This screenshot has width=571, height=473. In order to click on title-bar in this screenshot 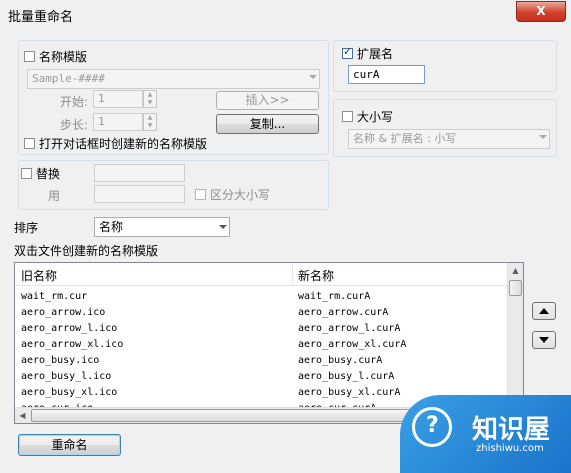, I will do `click(285, 14)`.